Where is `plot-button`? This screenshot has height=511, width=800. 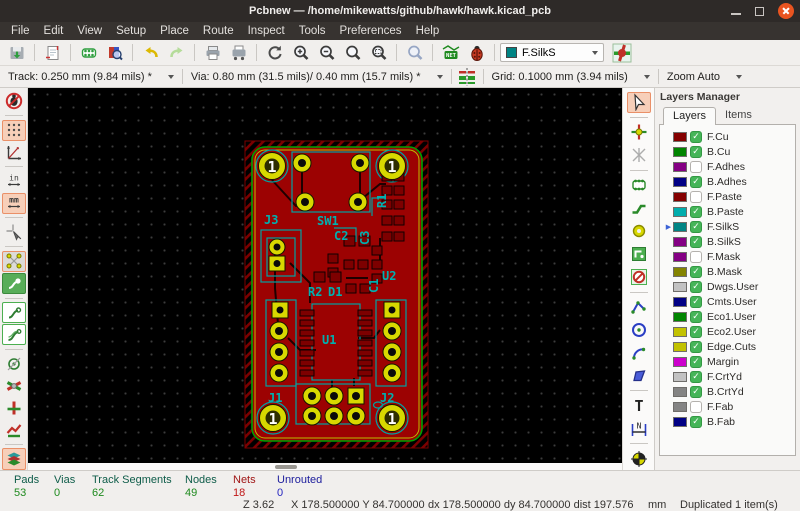 plot-button is located at coordinates (238, 53).